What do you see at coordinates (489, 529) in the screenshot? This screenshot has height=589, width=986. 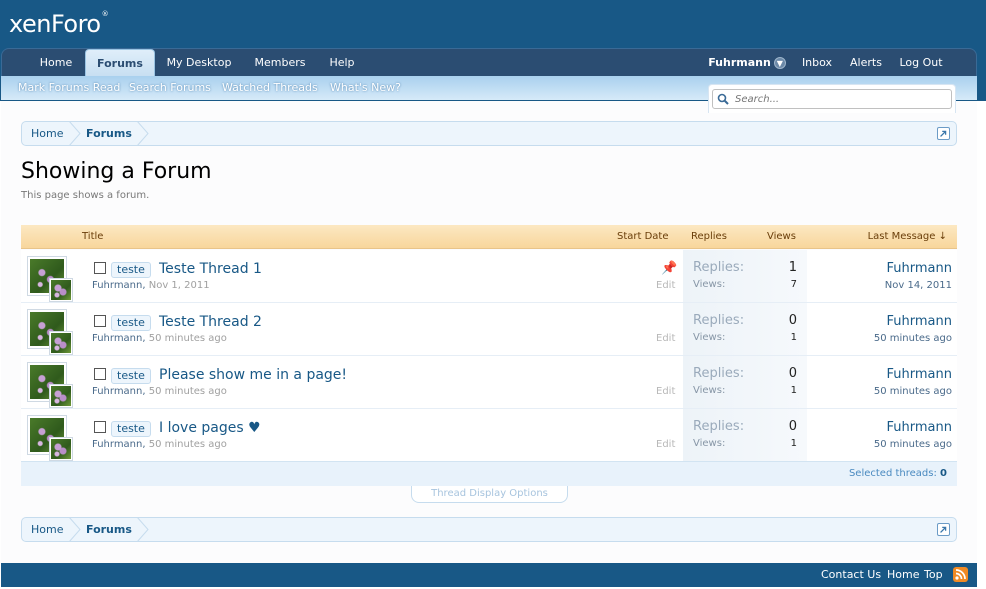 I see `breadcrumb-bottom: Home Forums` at bounding box center [489, 529].